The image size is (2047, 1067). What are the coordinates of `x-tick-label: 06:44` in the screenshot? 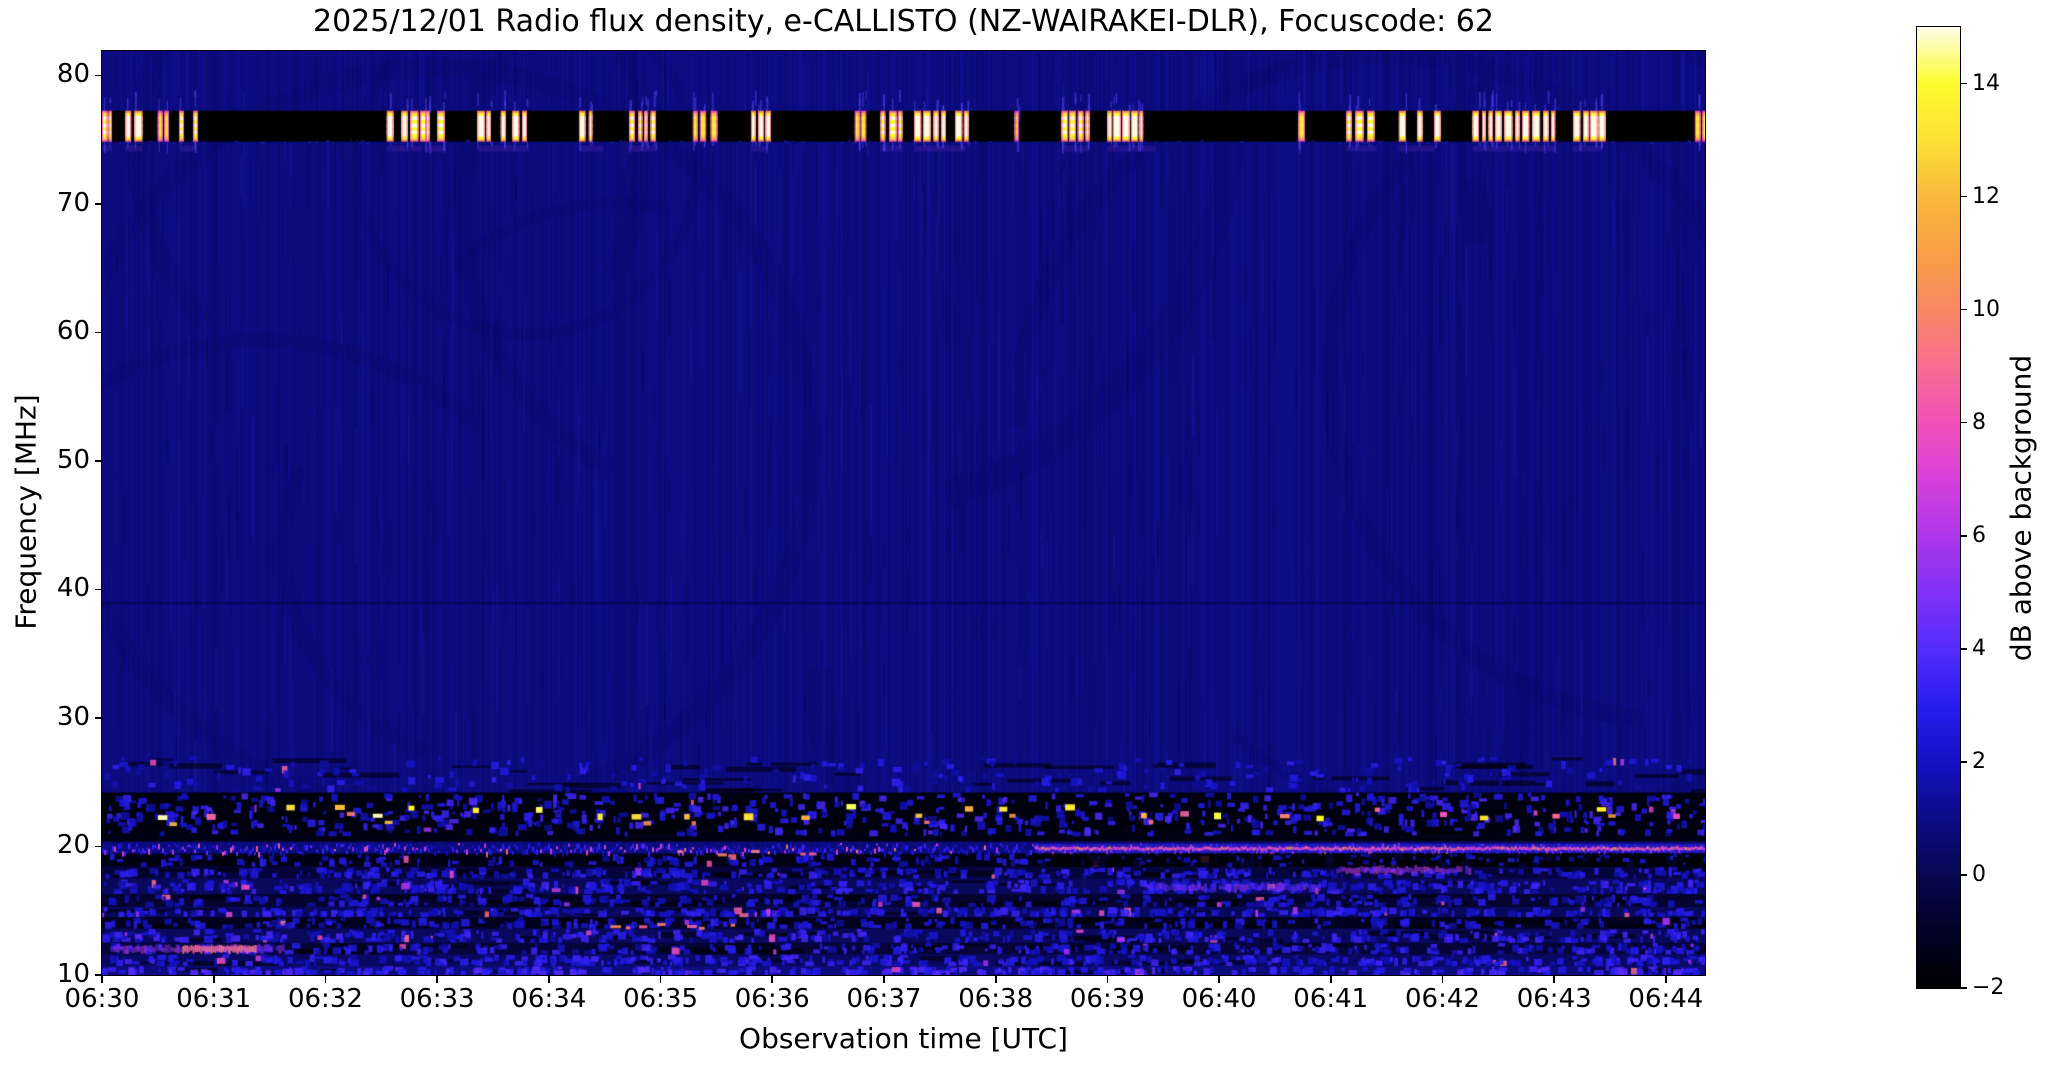 It's located at (1666, 999).